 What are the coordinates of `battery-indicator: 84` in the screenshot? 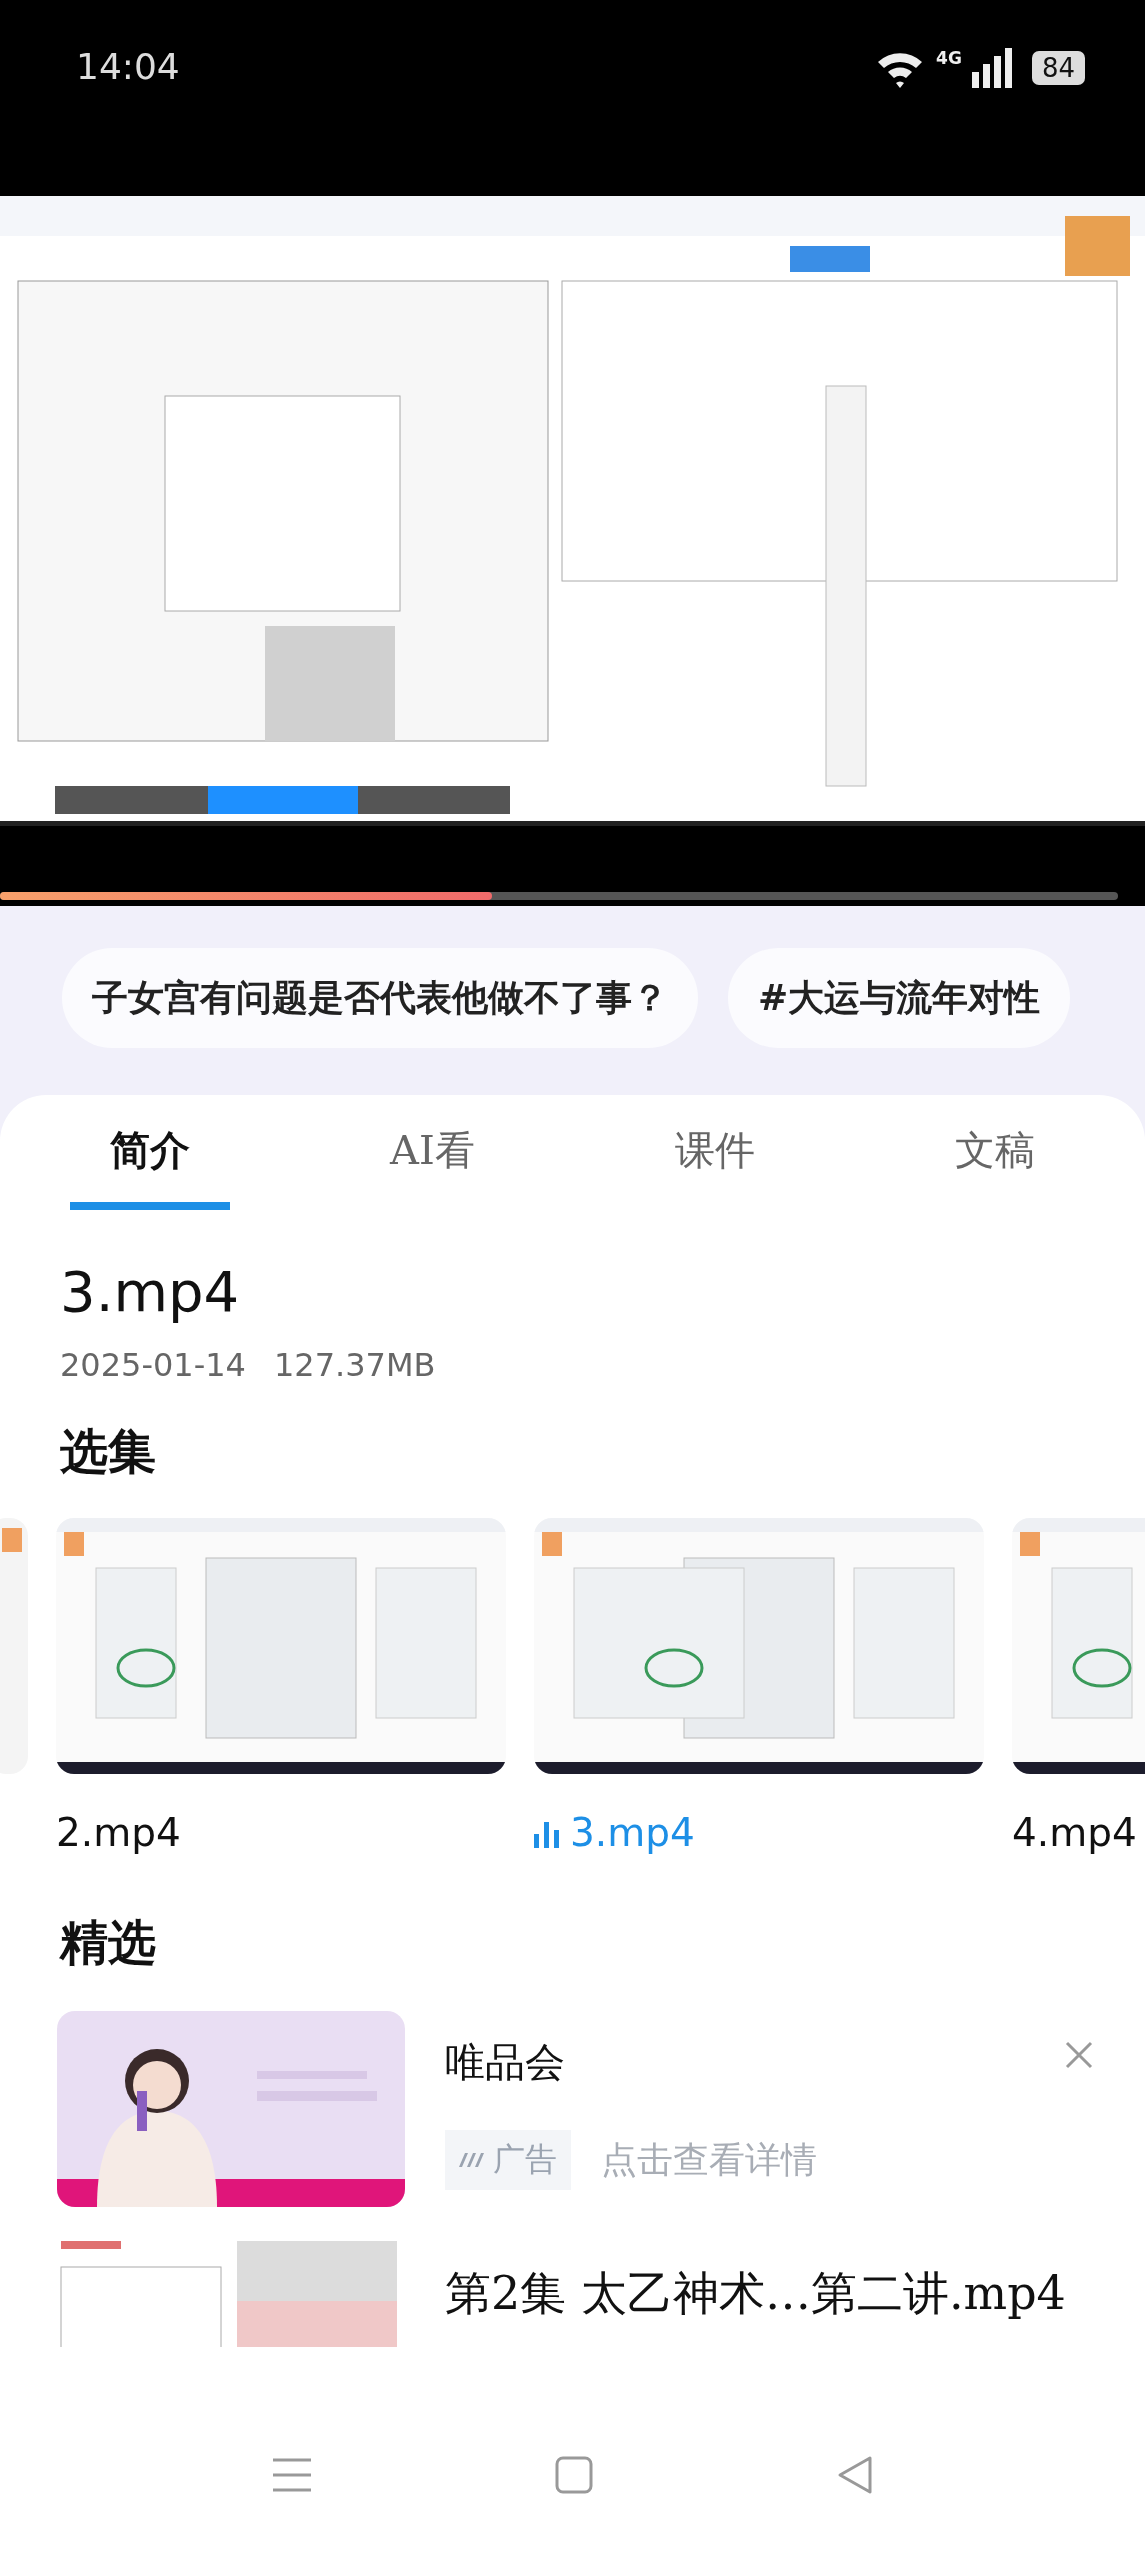 It's located at (1058, 68).